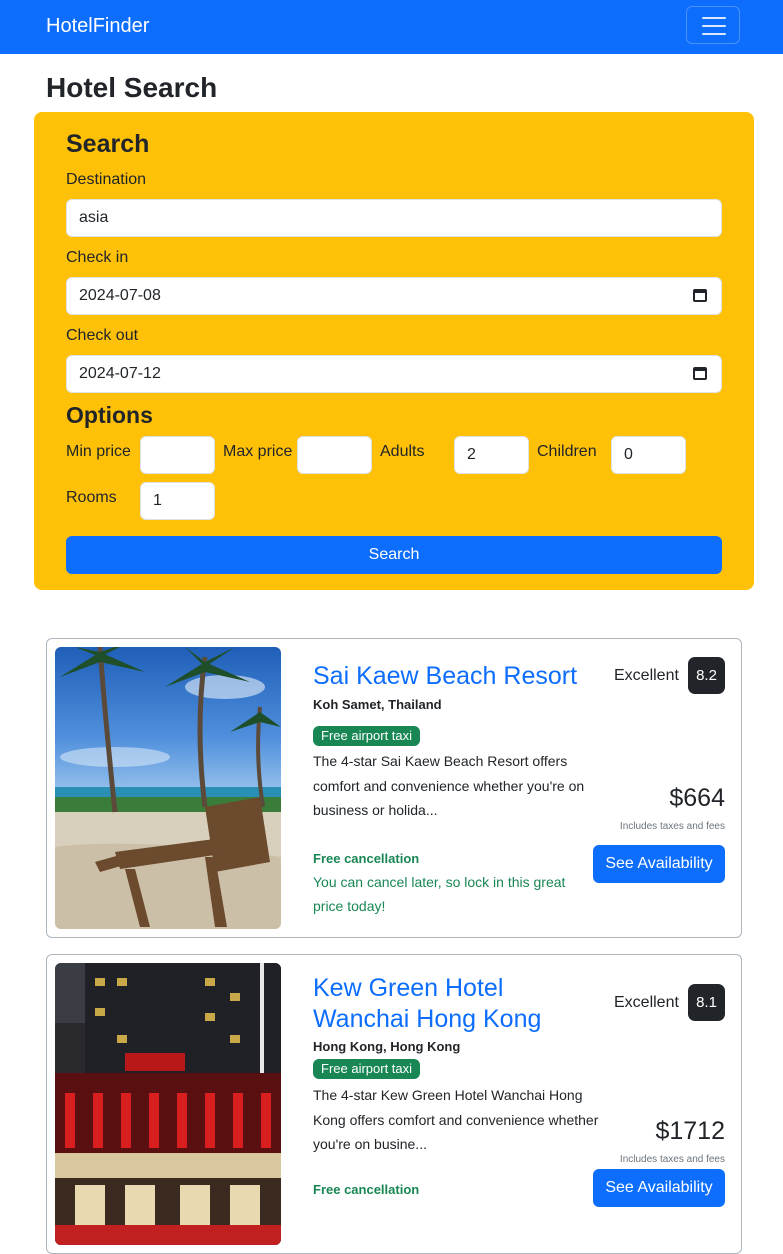 Image resolution: width=783 pixels, height=1254 pixels. What do you see at coordinates (177, 455) in the screenshot?
I see `min-price-input` at bounding box center [177, 455].